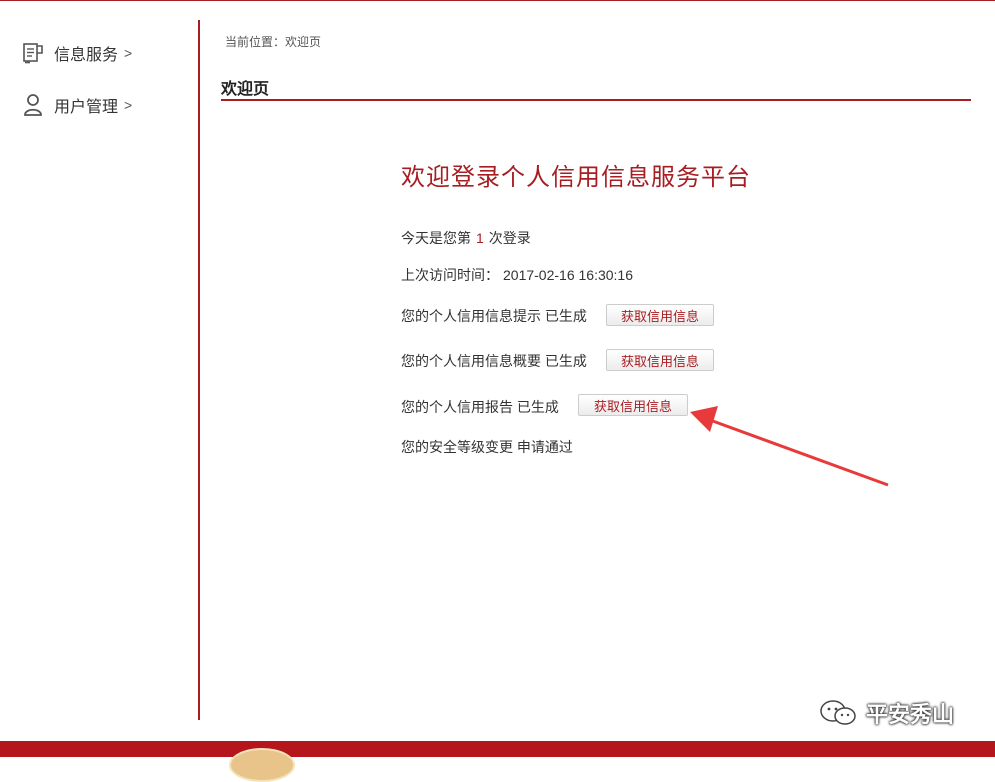 Image resolution: width=995 pixels, height=782 pixels. What do you see at coordinates (633, 405) in the screenshot?
I see `get-credit-info-button-report: 获取信用信息` at bounding box center [633, 405].